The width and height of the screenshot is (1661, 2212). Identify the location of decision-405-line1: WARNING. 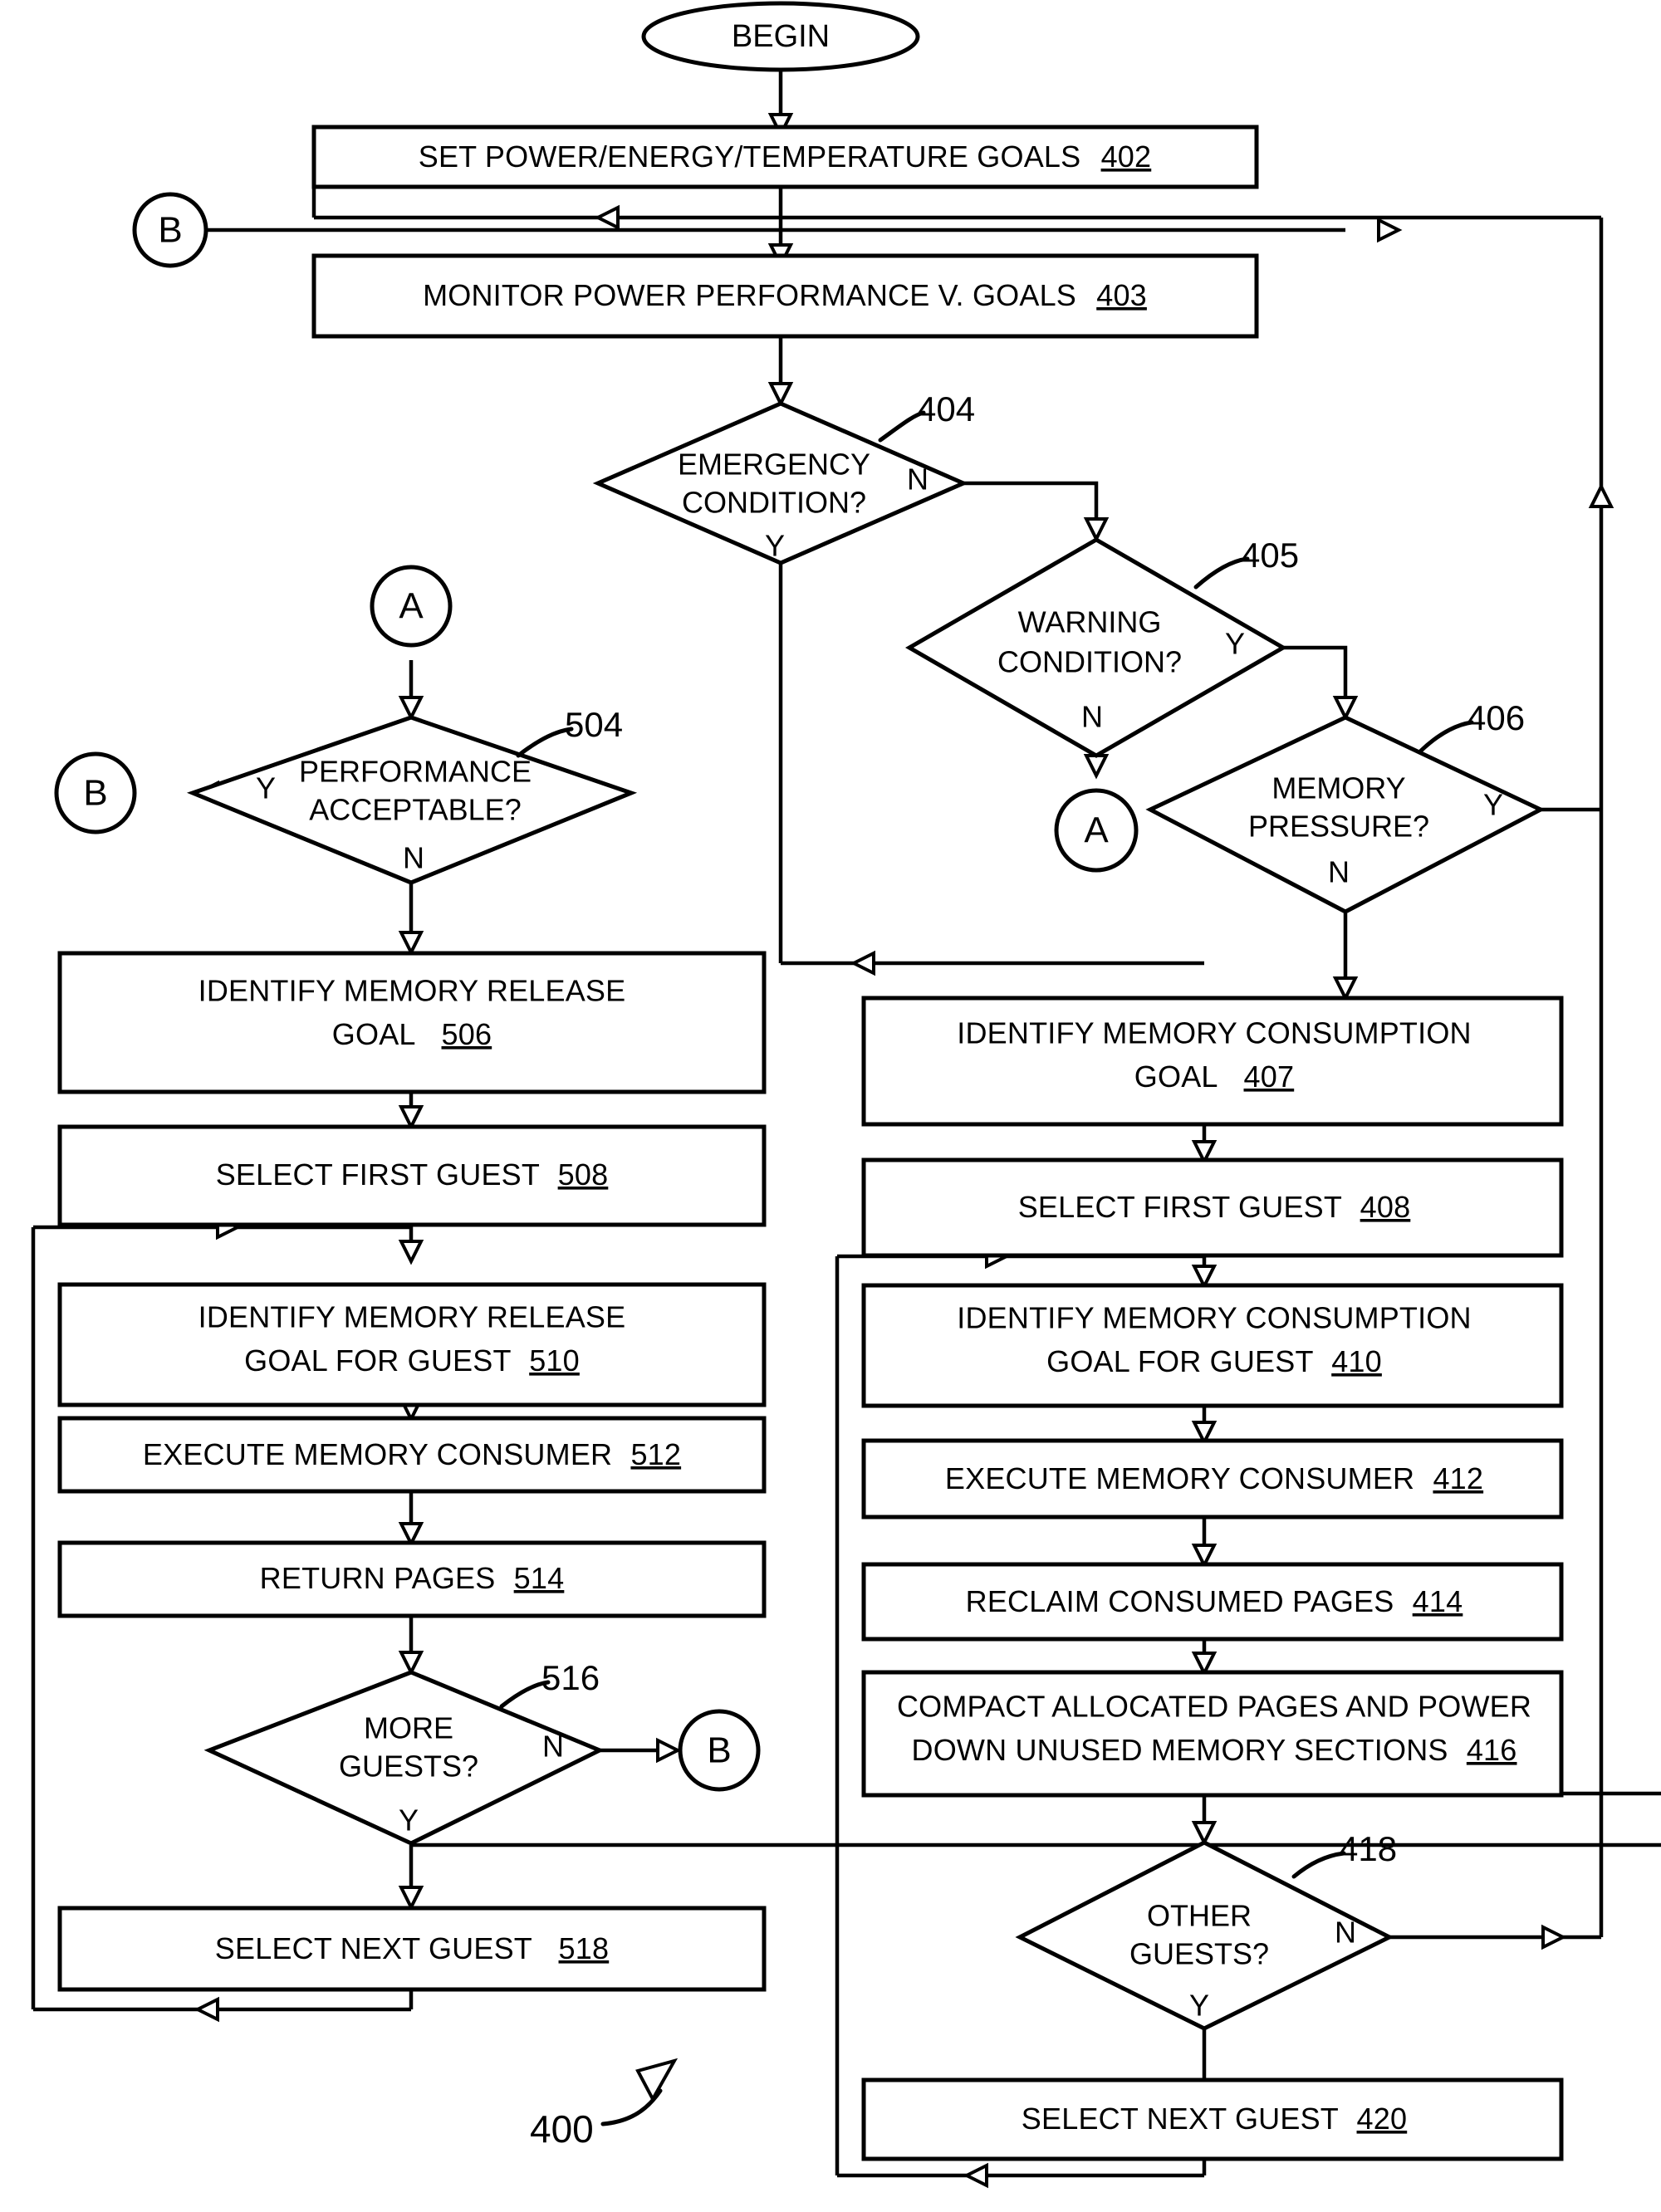
(1090, 622).